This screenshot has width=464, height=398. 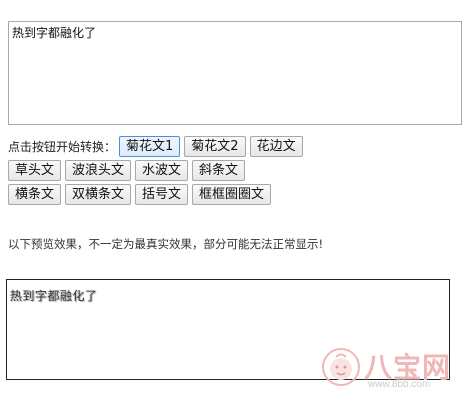 I want to click on kuohao-wen-button: 括号文, so click(x=162, y=194).